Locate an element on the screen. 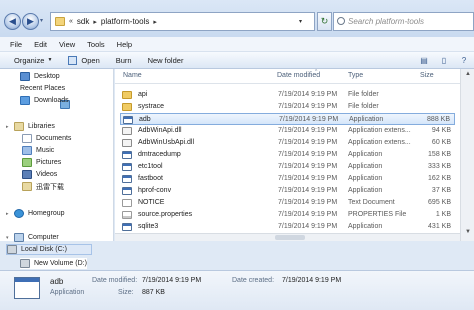 The height and width of the screenshot is (310, 474). change-view-button: ▤ is located at coordinates (424, 61).